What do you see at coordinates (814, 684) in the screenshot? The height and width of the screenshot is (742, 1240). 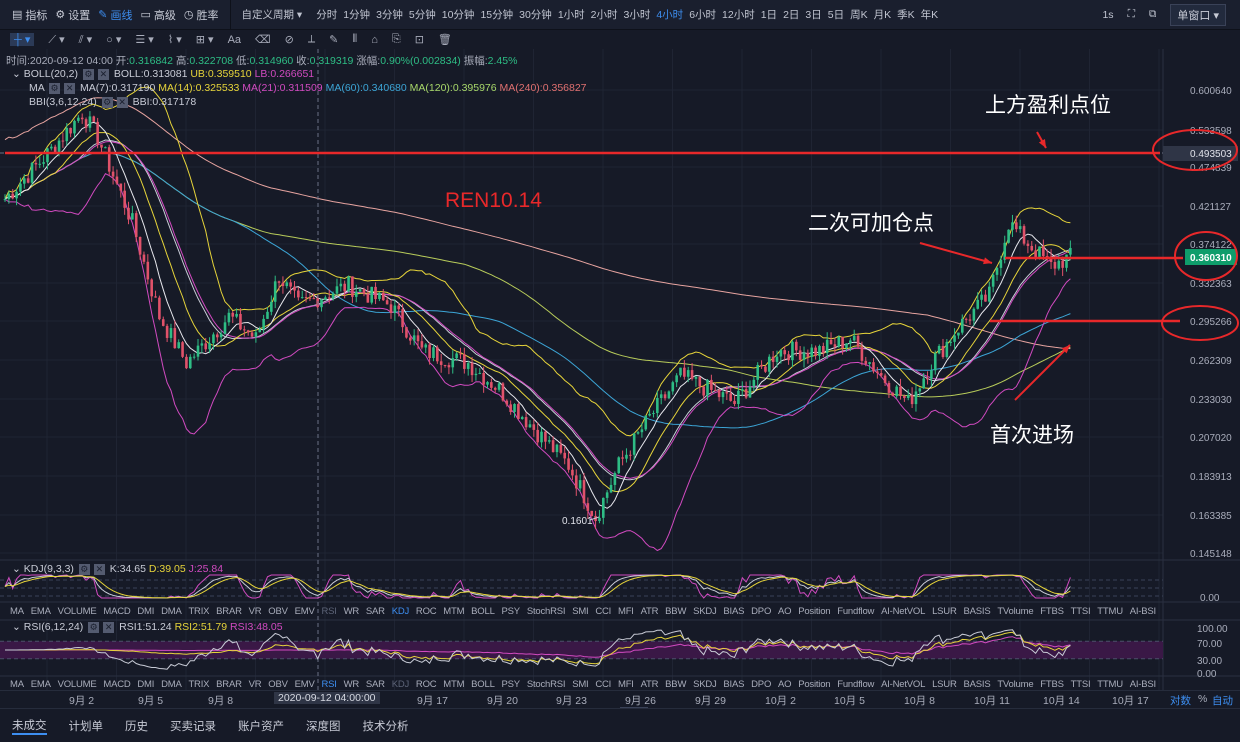 I see `indicator-tab-position: Position` at bounding box center [814, 684].